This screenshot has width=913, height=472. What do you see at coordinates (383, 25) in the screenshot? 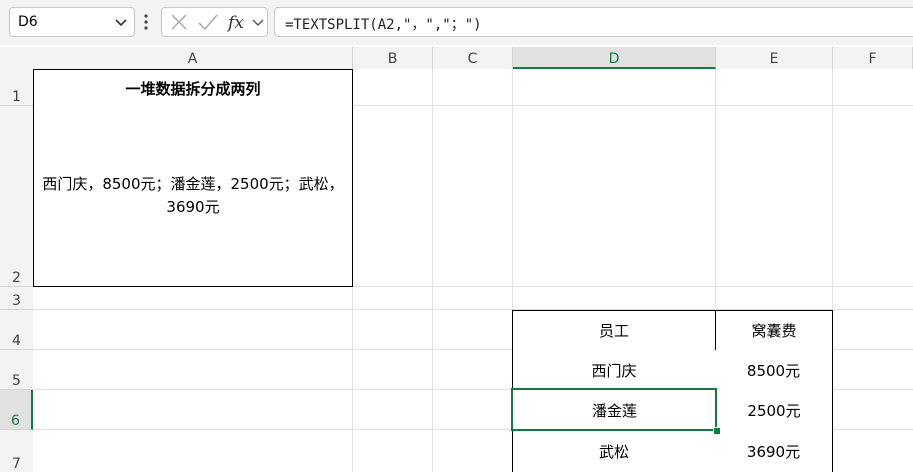
I see `formula-text: =TEXTSPLIT(A2,"，","；")` at bounding box center [383, 25].